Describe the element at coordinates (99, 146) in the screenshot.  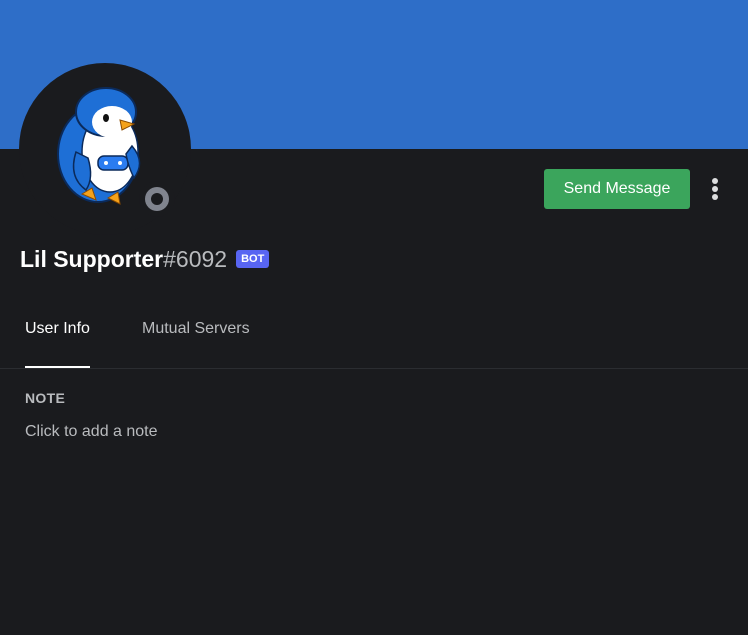
I see `penguin-icon` at that location.